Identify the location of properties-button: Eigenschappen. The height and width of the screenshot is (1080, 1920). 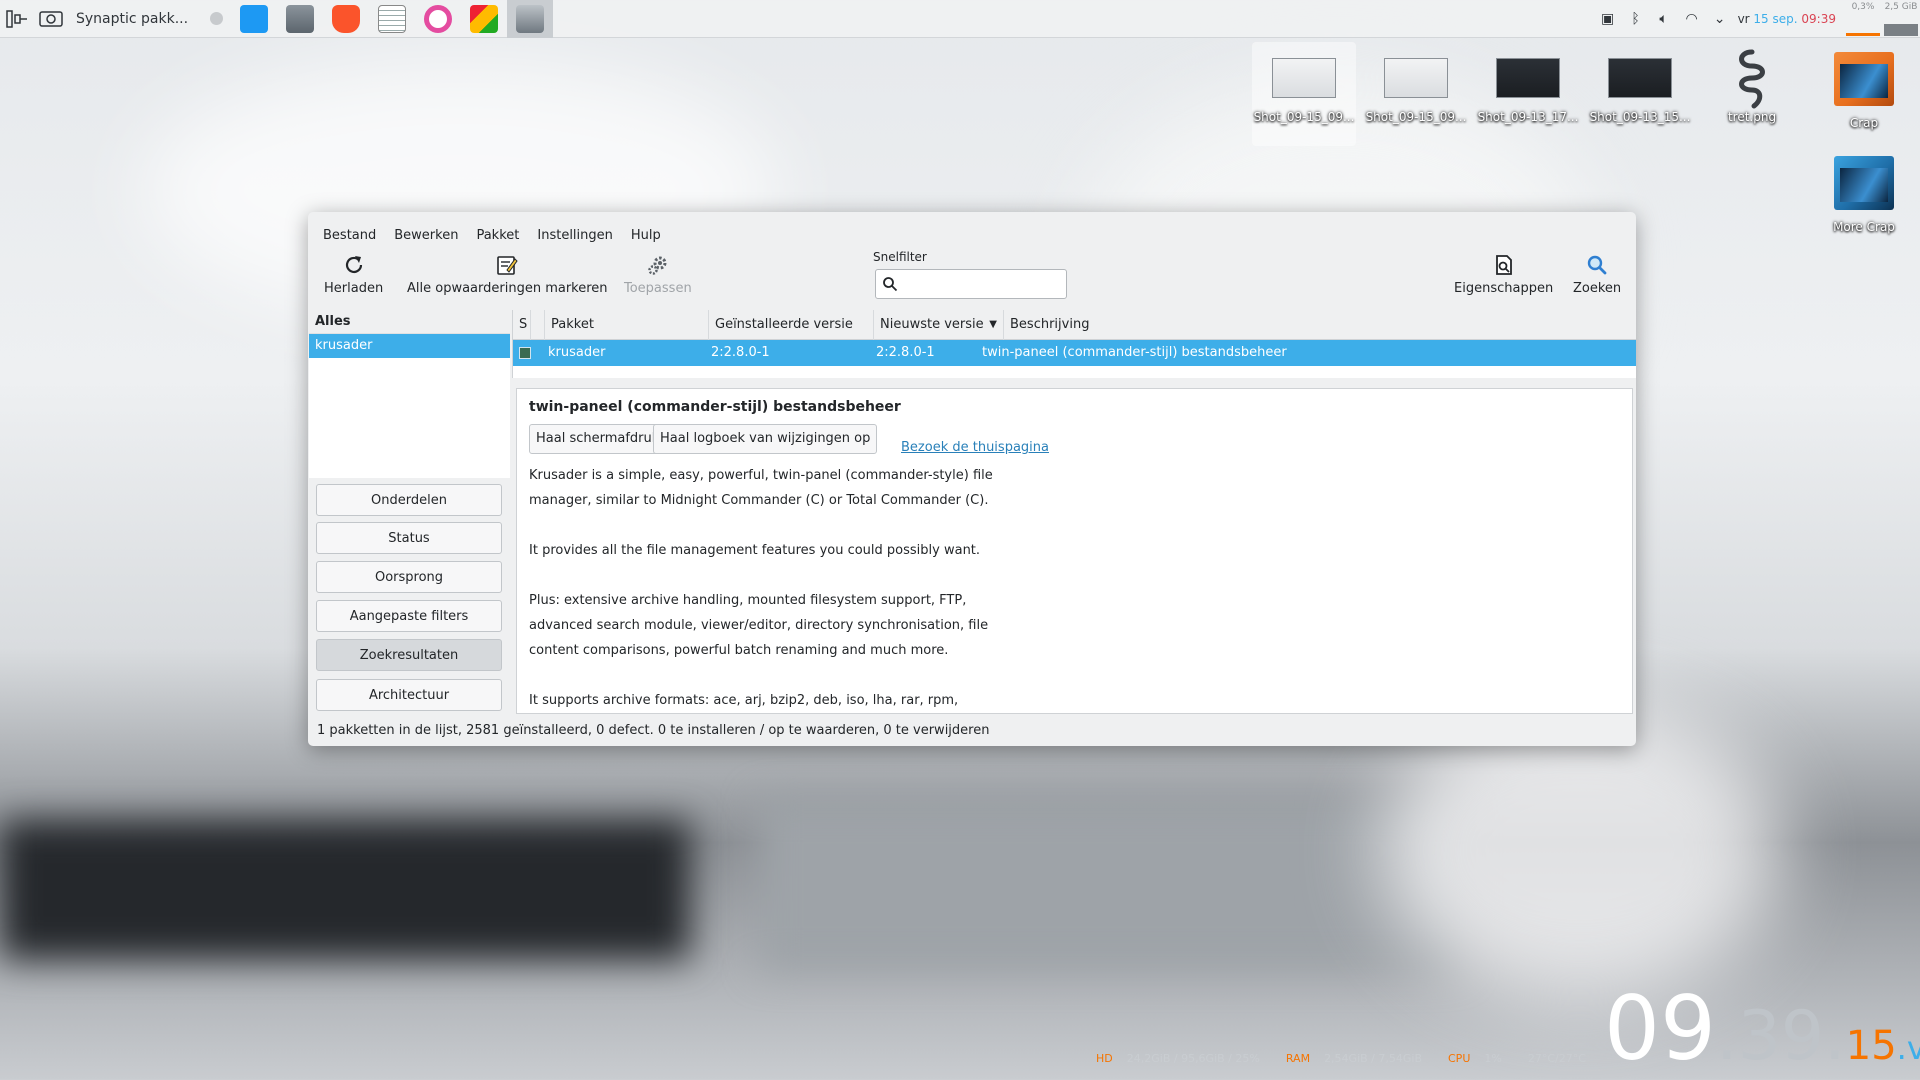
(1503, 280).